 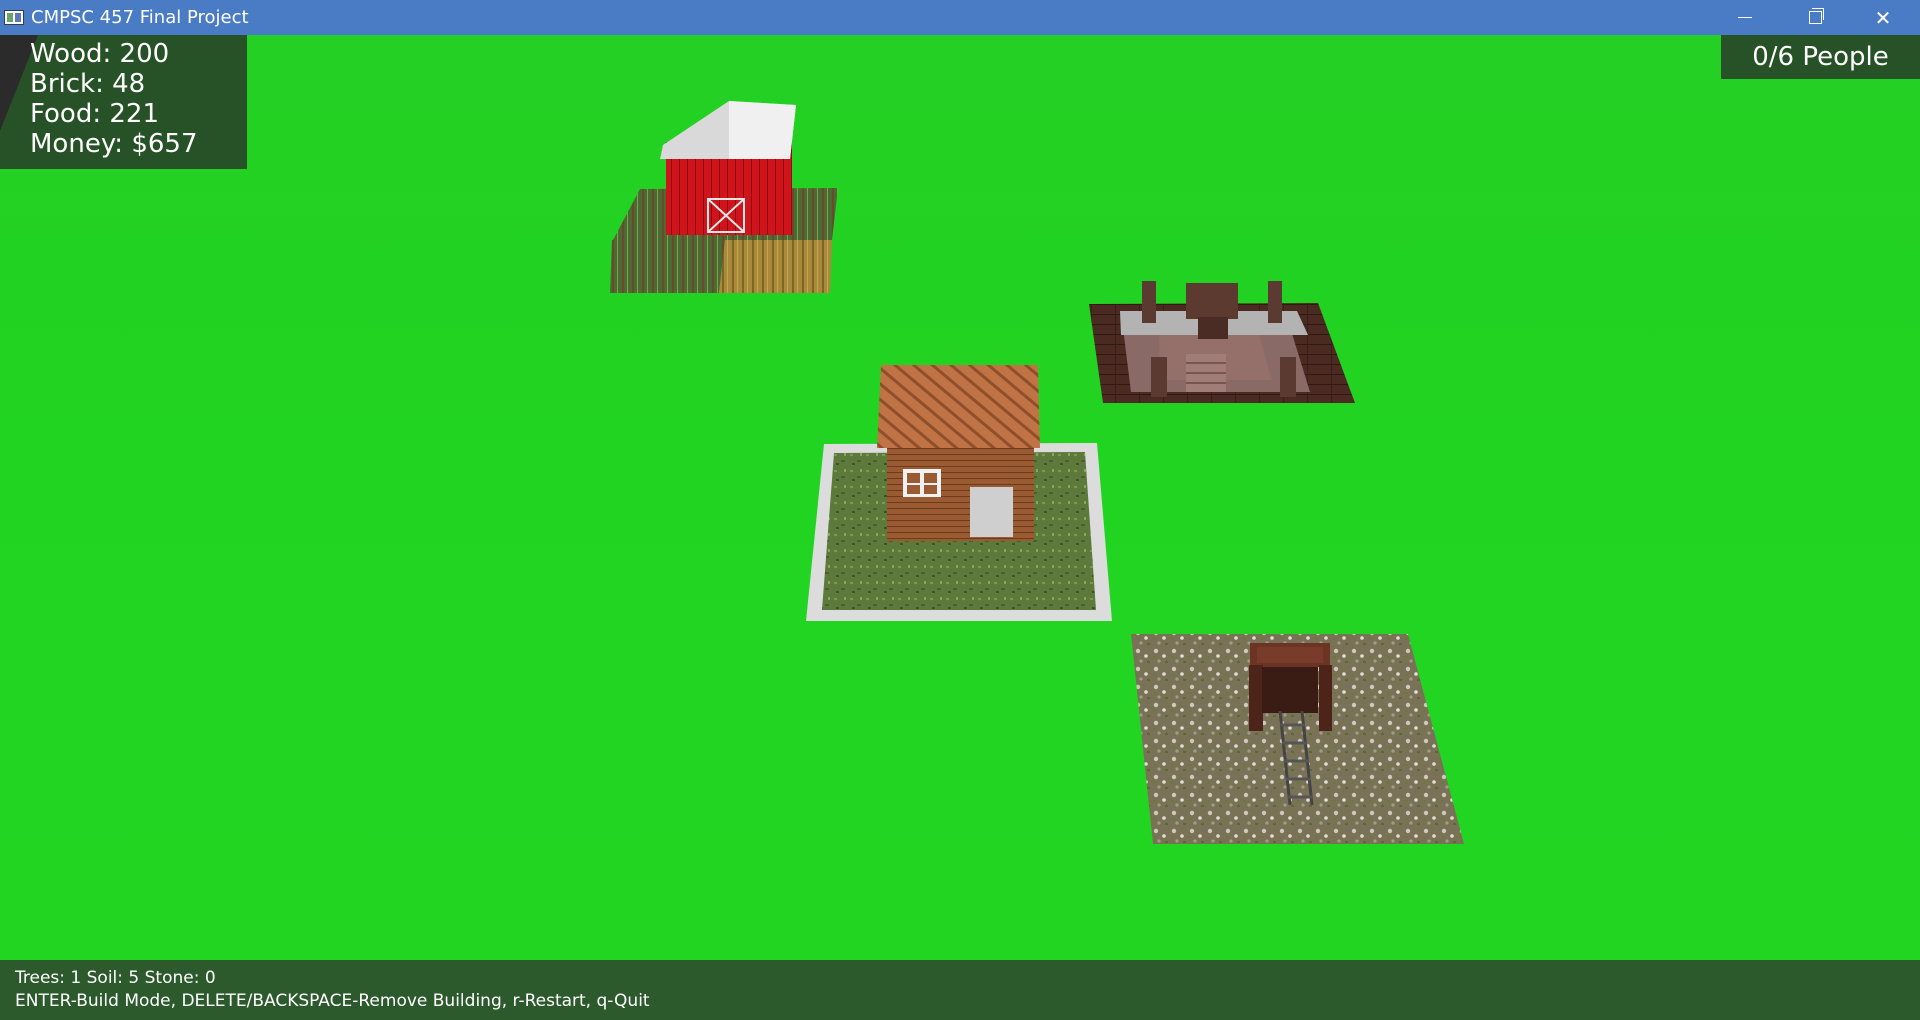 I want to click on app-window-icon, so click(x=14, y=17).